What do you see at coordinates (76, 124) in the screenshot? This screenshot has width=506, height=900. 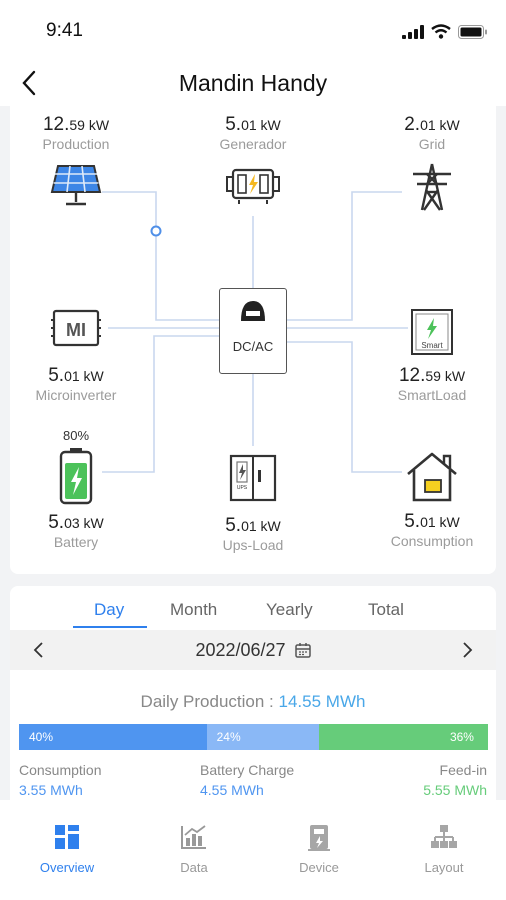 I see `production-power: 12.59 kW` at bounding box center [76, 124].